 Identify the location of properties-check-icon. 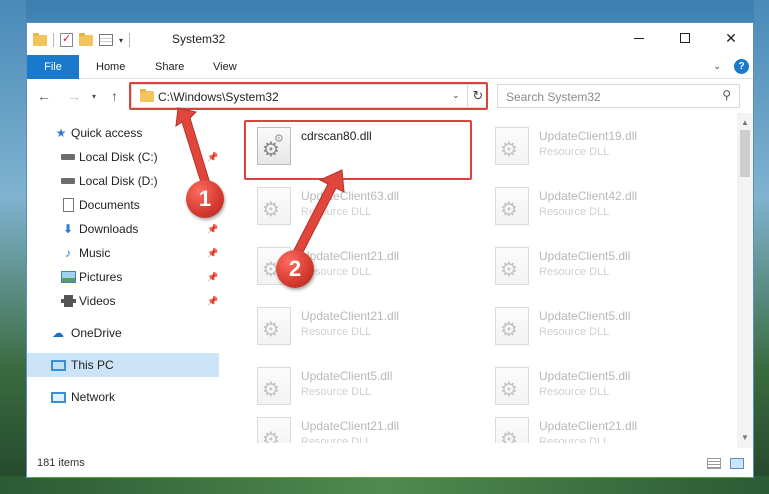
(66, 39).